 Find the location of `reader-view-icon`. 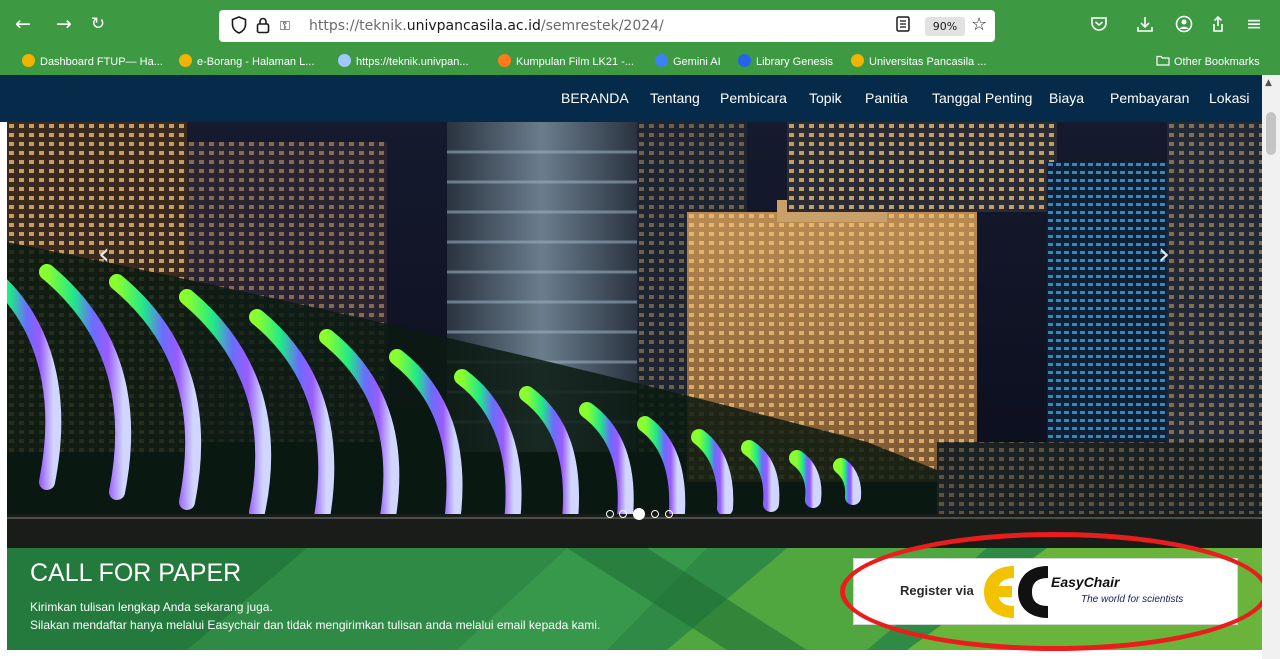

reader-view-icon is located at coordinates (903, 26).